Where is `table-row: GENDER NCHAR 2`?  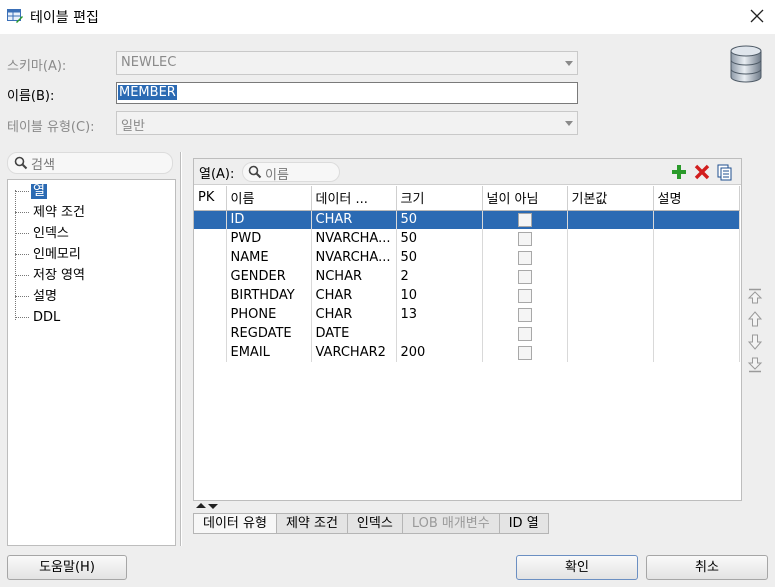
table-row: GENDER NCHAR 2 is located at coordinates (467, 276).